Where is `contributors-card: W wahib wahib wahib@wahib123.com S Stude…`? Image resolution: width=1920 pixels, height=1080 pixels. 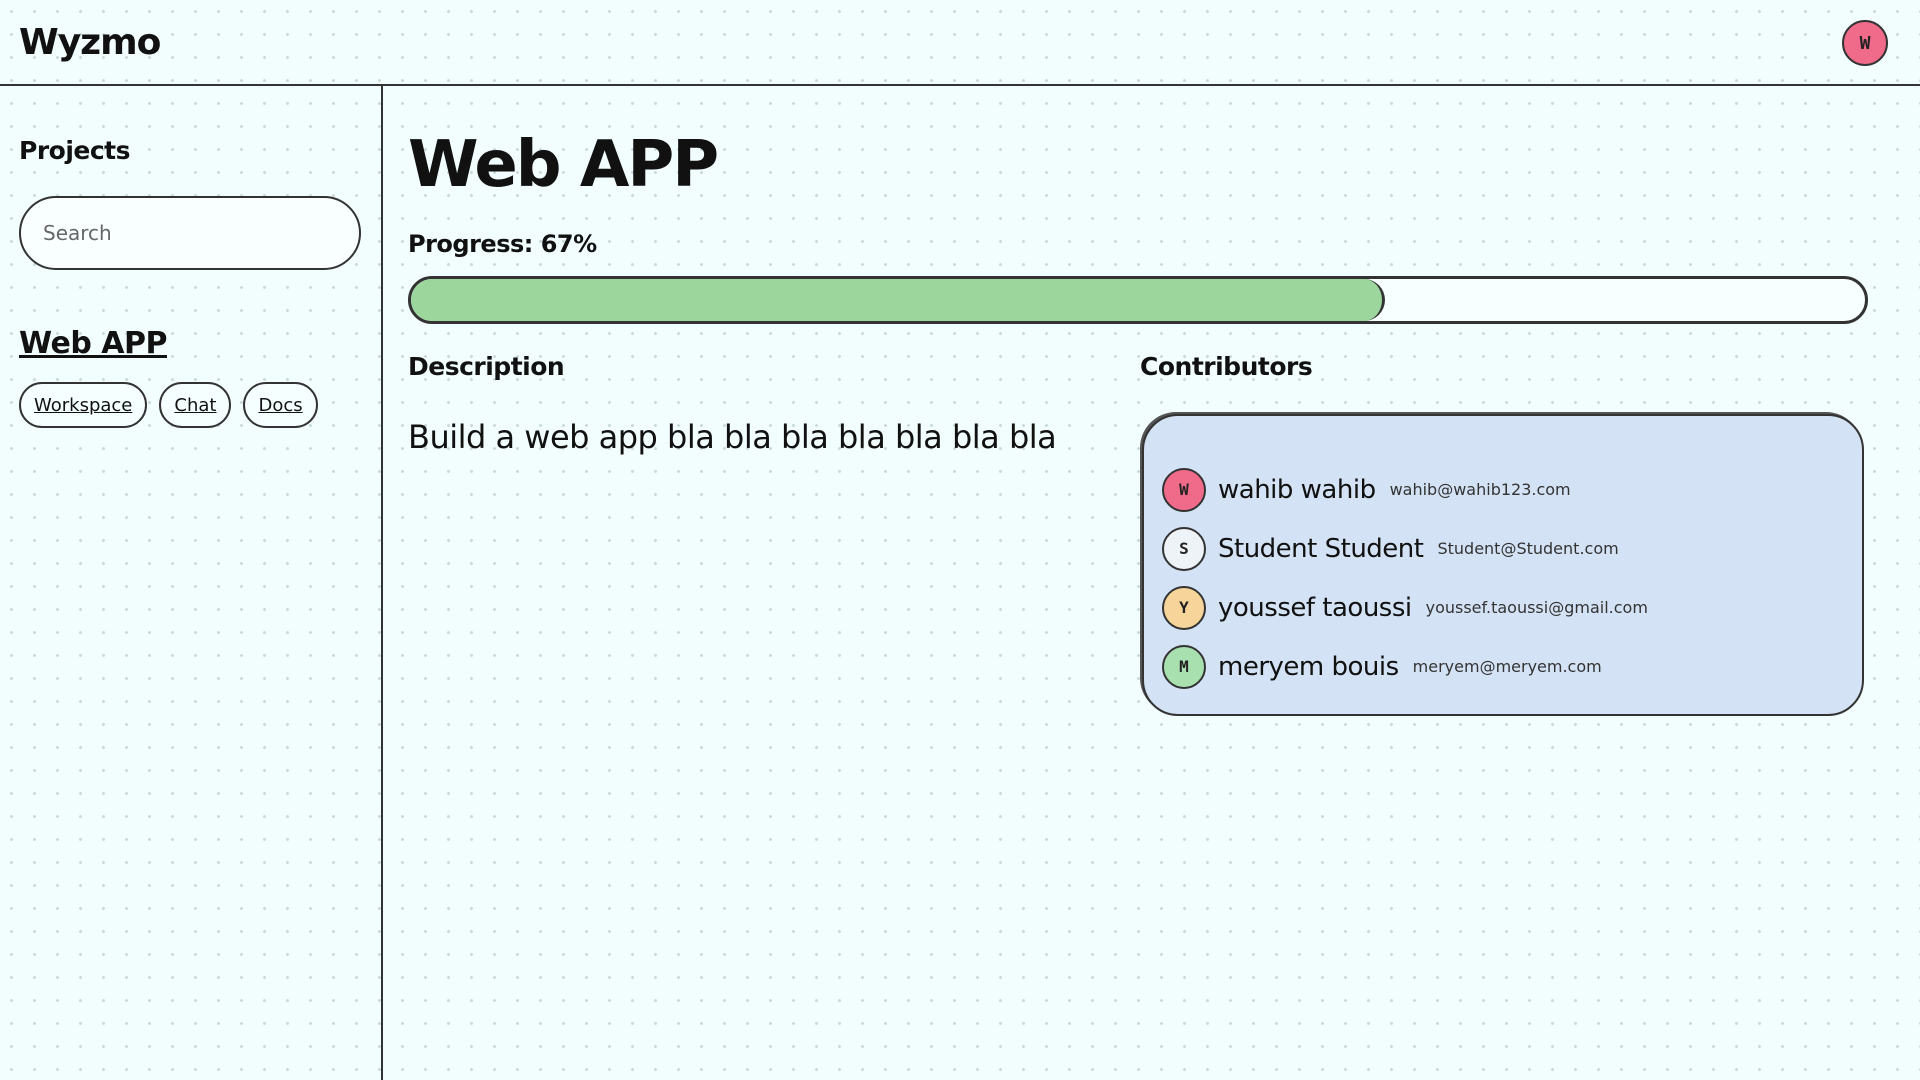
contributors-card: W wahib wahib wahib@wahib123.com S Stude… is located at coordinates (1503, 565).